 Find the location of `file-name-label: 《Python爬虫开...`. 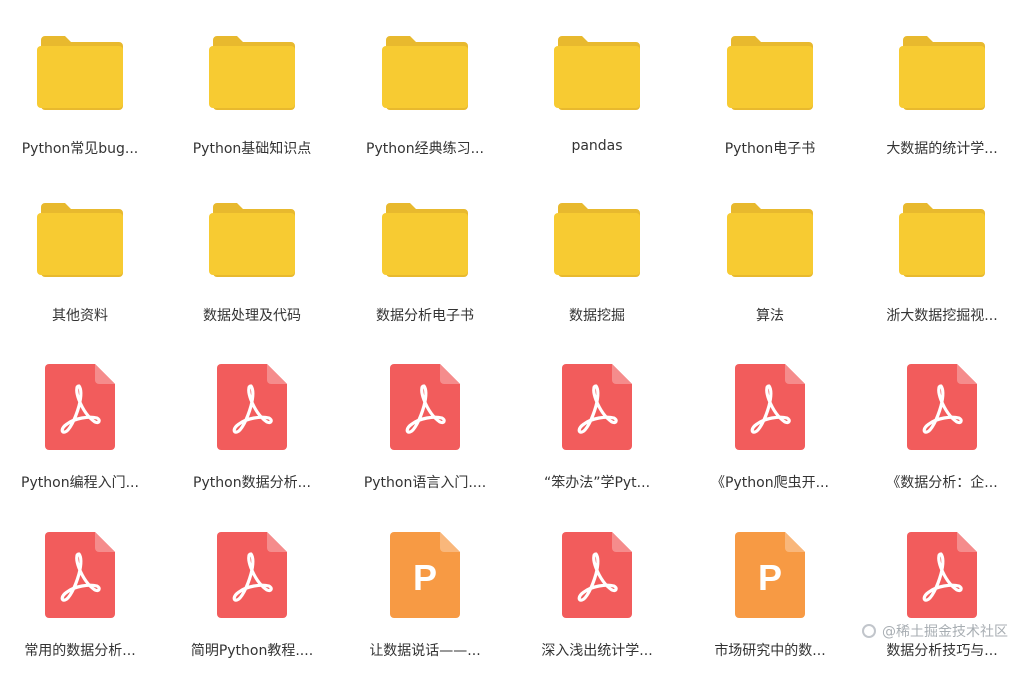

file-name-label: 《Python爬虫开... is located at coordinates (770, 483).